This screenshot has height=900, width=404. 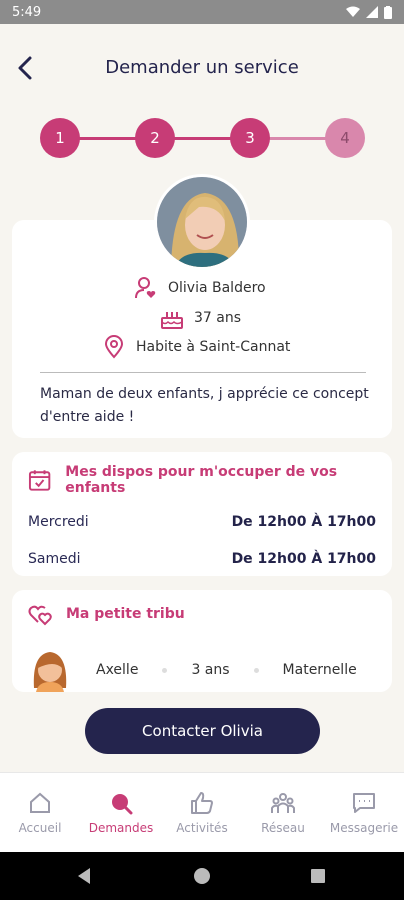 I want to click on people-icon, so click(x=283, y=803).